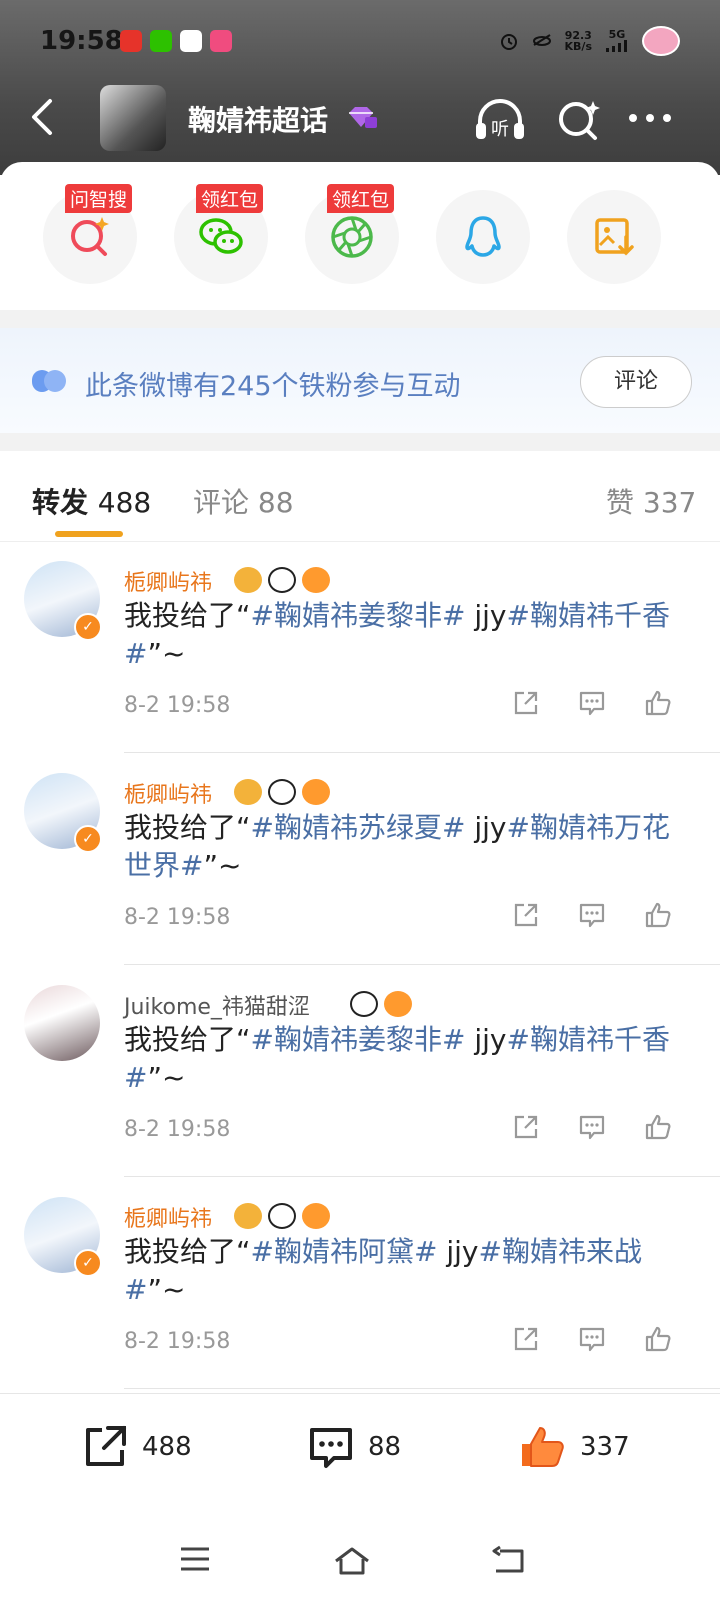 This screenshot has height=1608, width=720. What do you see at coordinates (217, 1005) in the screenshot?
I see `username: Juikome_祎猫甜涩` at bounding box center [217, 1005].